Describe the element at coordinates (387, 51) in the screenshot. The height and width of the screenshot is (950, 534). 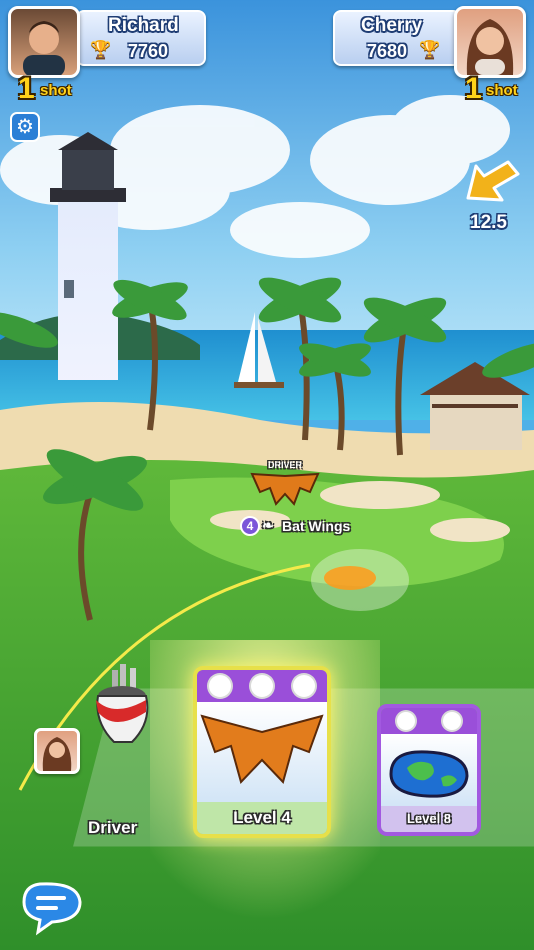
I see `player-right-score: 7680` at that location.